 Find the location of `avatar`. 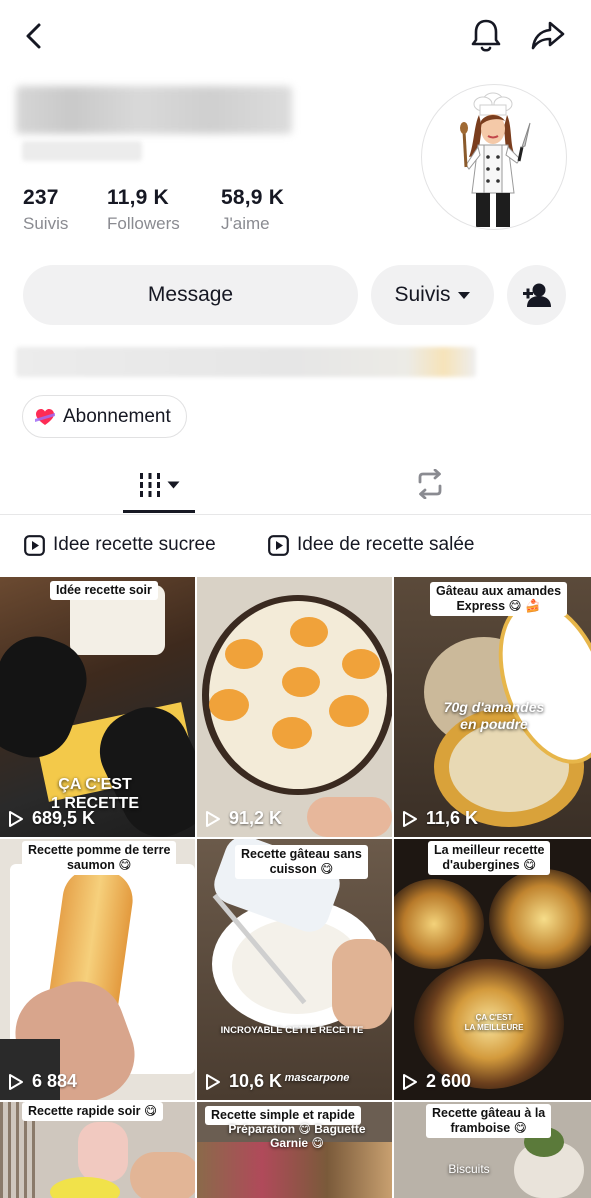

avatar is located at coordinates (494, 157).